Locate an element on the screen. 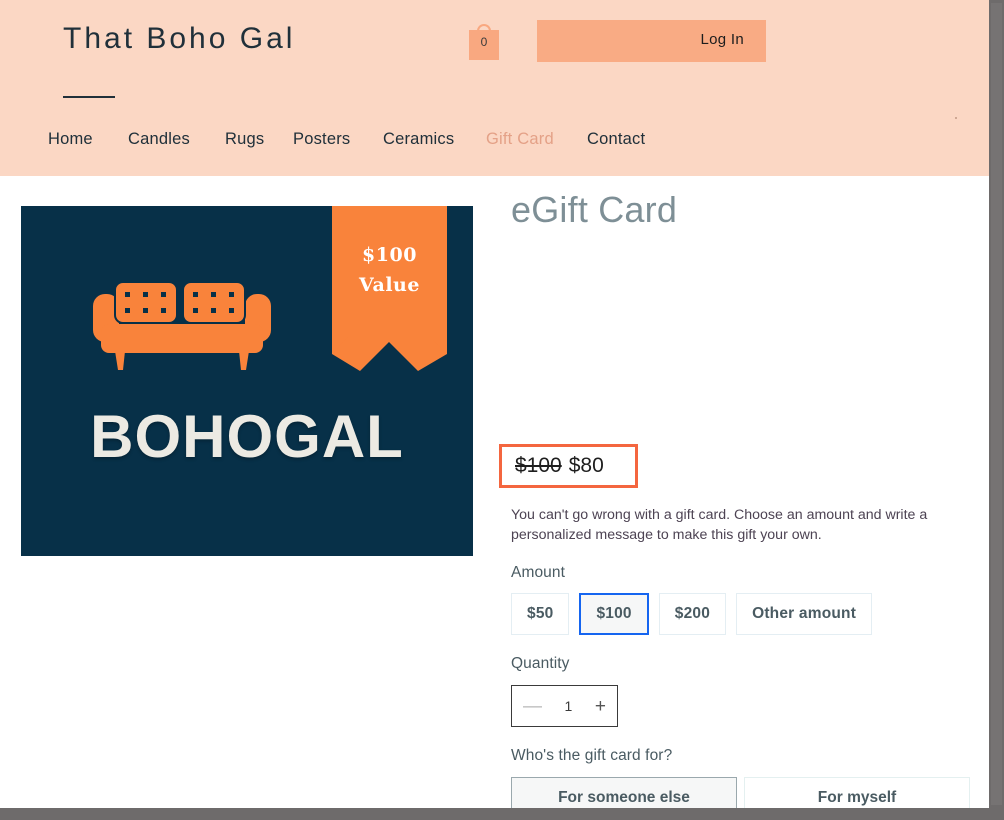  price-block: $100 $80 is located at coordinates (568, 466).